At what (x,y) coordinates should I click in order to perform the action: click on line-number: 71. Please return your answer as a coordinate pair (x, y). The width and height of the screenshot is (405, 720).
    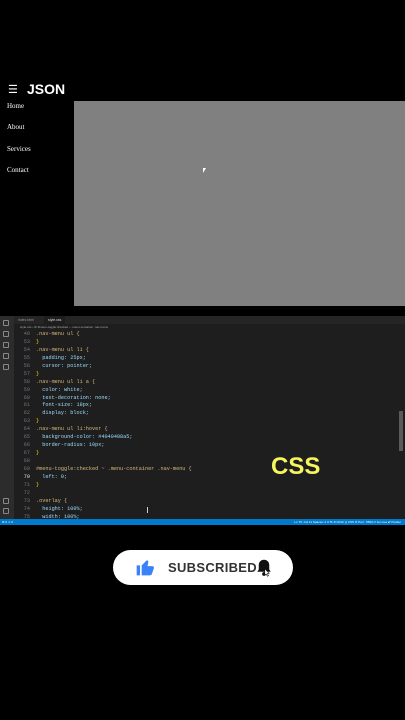
    Looking at the image, I should click on (26, 484).